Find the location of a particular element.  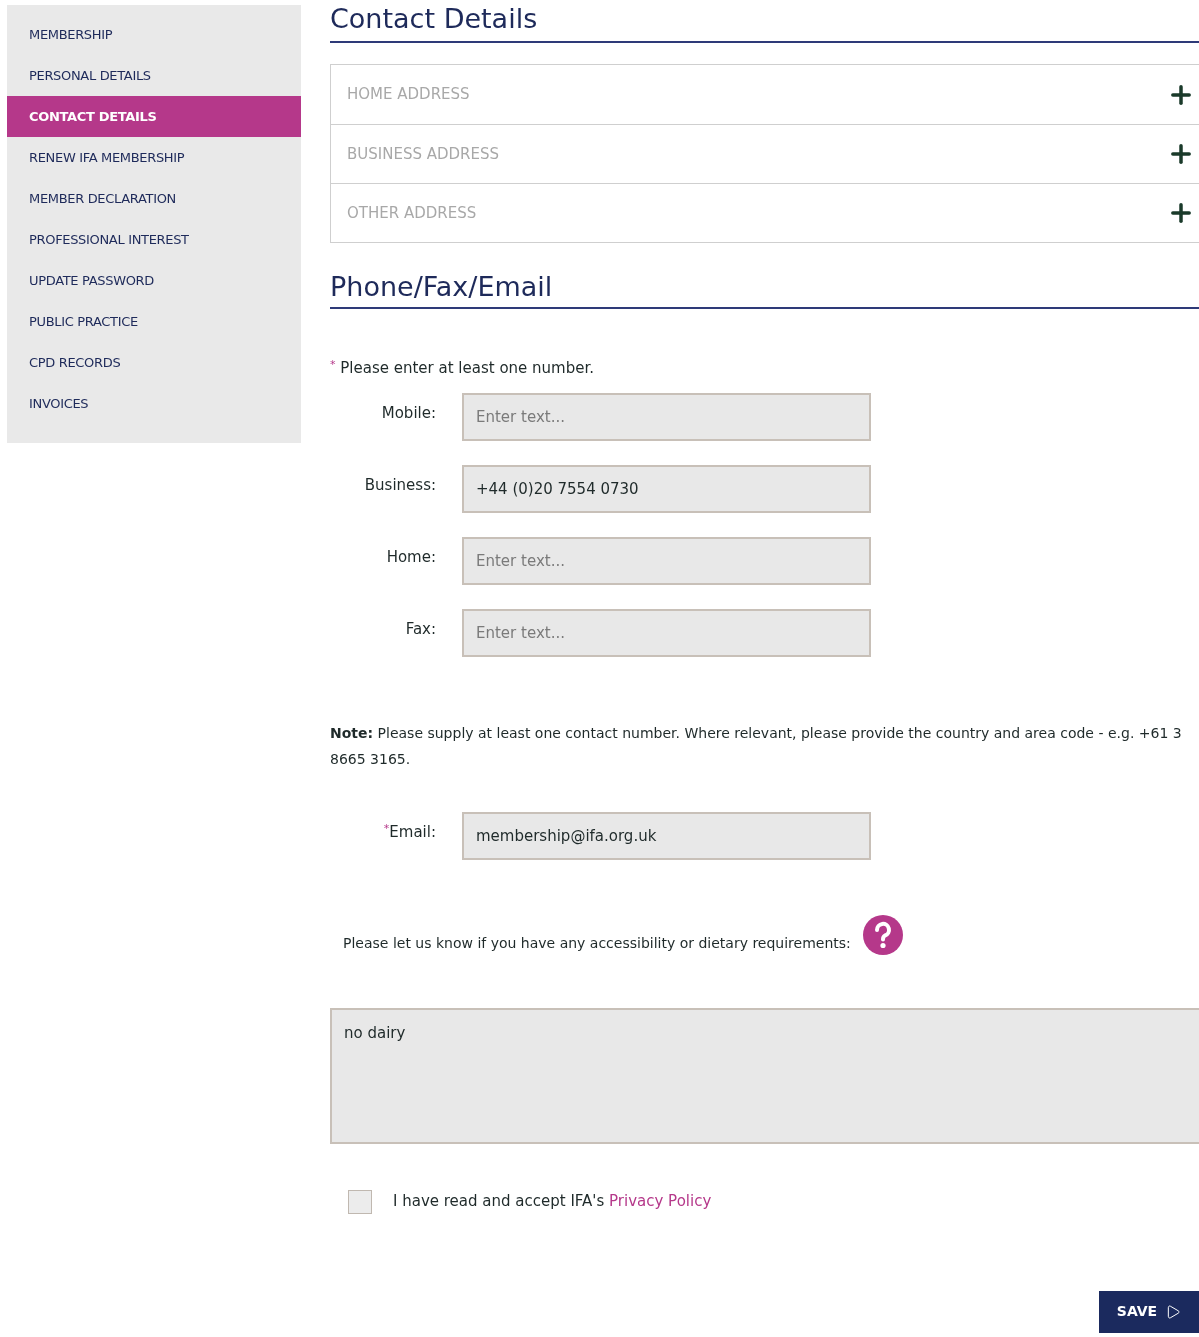

sidebar-item: INVOICES is located at coordinates (154, 403).